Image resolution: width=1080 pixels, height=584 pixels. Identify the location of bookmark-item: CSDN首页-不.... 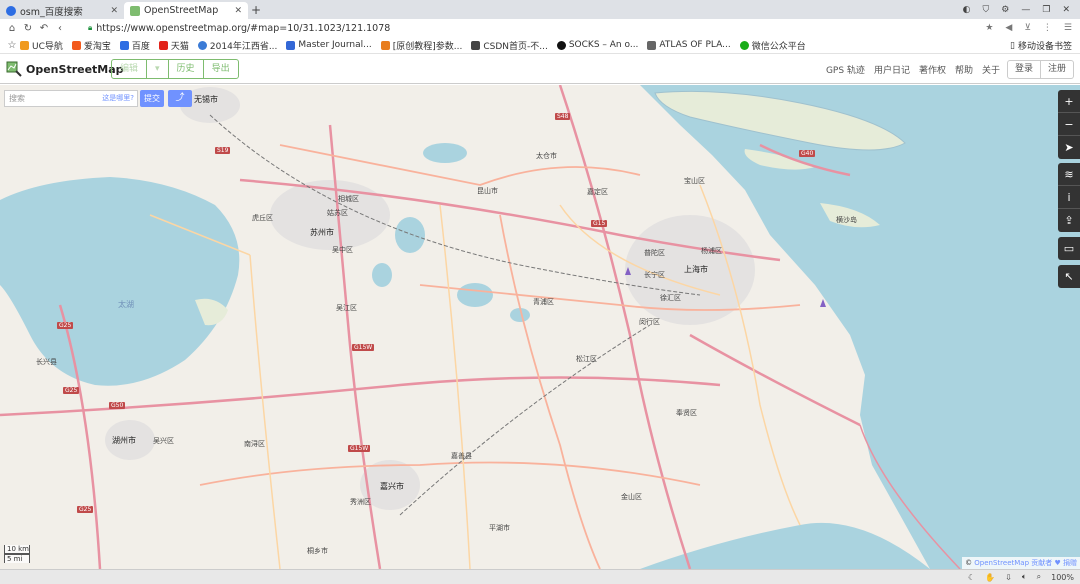
(509, 45).